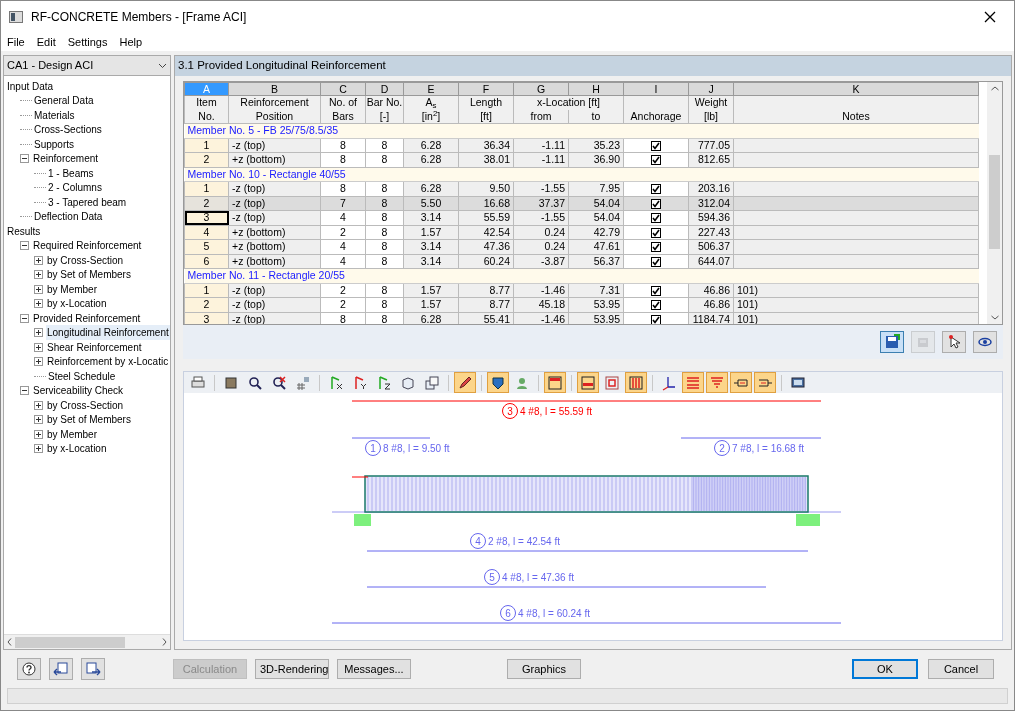 This screenshot has width=1015, height=711. What do you see at coordinates (292, 669) in the screenshot?
I see `rendering-button: 3D-Rendering` at bounding box center [292, 669].